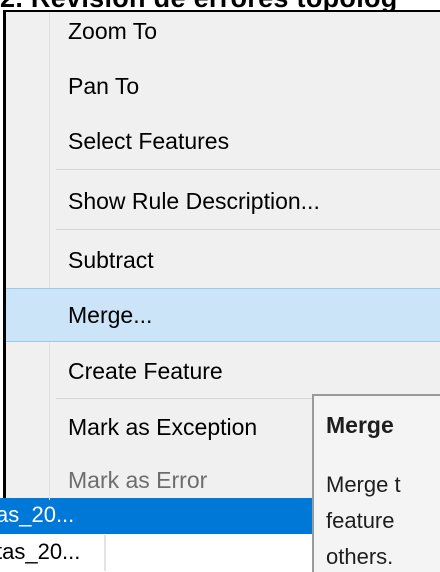  Describe the element at coordinates (138, 480) in the screenshot. I see `menu-item-label: Mark as Error` at that location.